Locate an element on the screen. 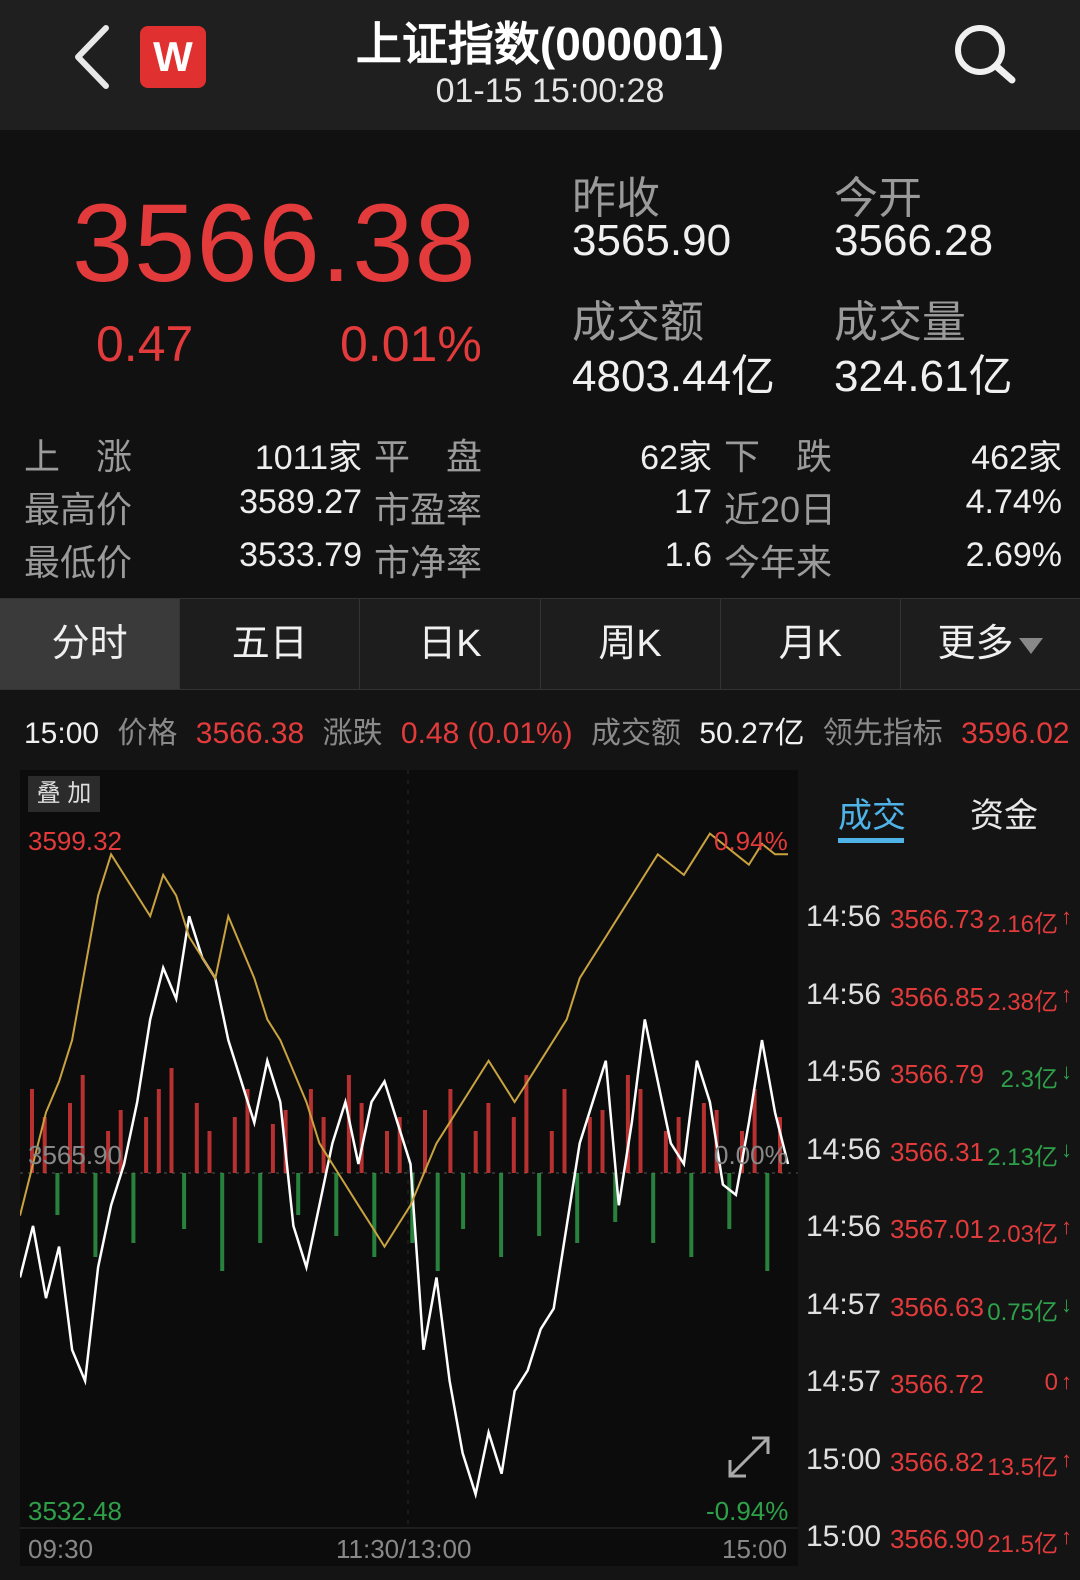 Image resolution: width=1080 pixels, height=1580 pixels. page-title: 上证指数(000001) is located at coordinates (540, 44).